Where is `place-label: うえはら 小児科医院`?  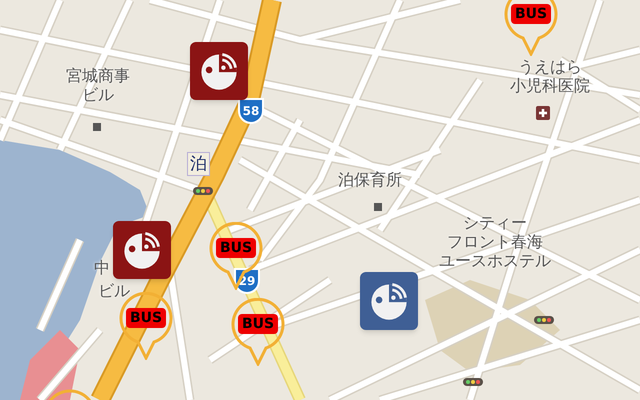
place-label: うえはら 小児科医院 is located at coordinates (550, 76).